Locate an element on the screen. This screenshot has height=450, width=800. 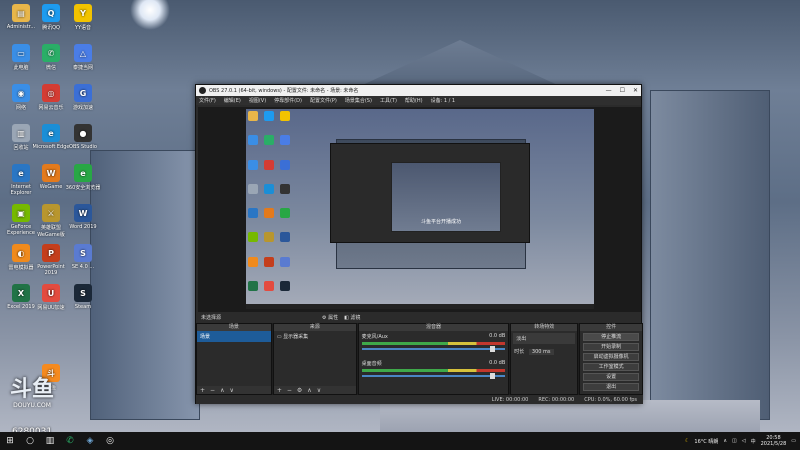
remove-source-button: − is located at coordinates (289, 390).